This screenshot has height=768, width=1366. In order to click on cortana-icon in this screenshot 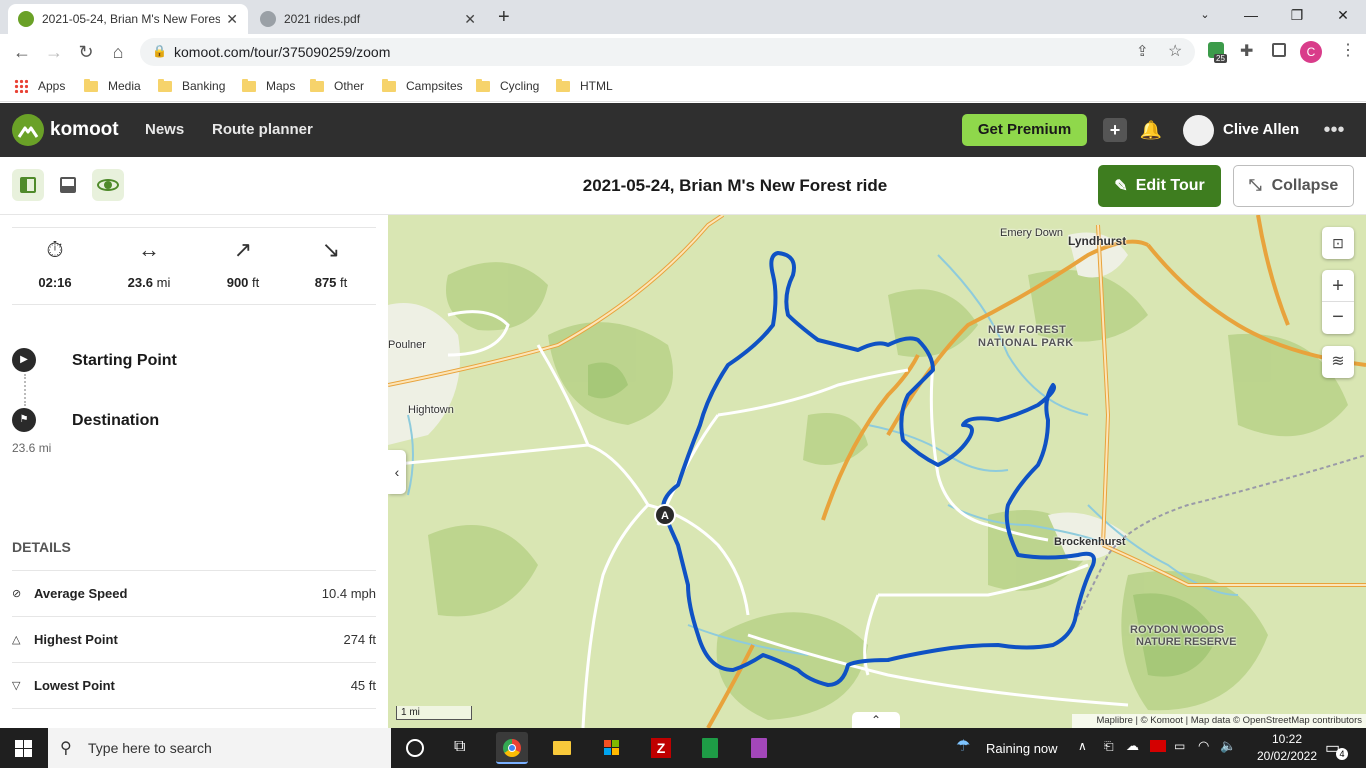, I will do `click(415, 748)`.